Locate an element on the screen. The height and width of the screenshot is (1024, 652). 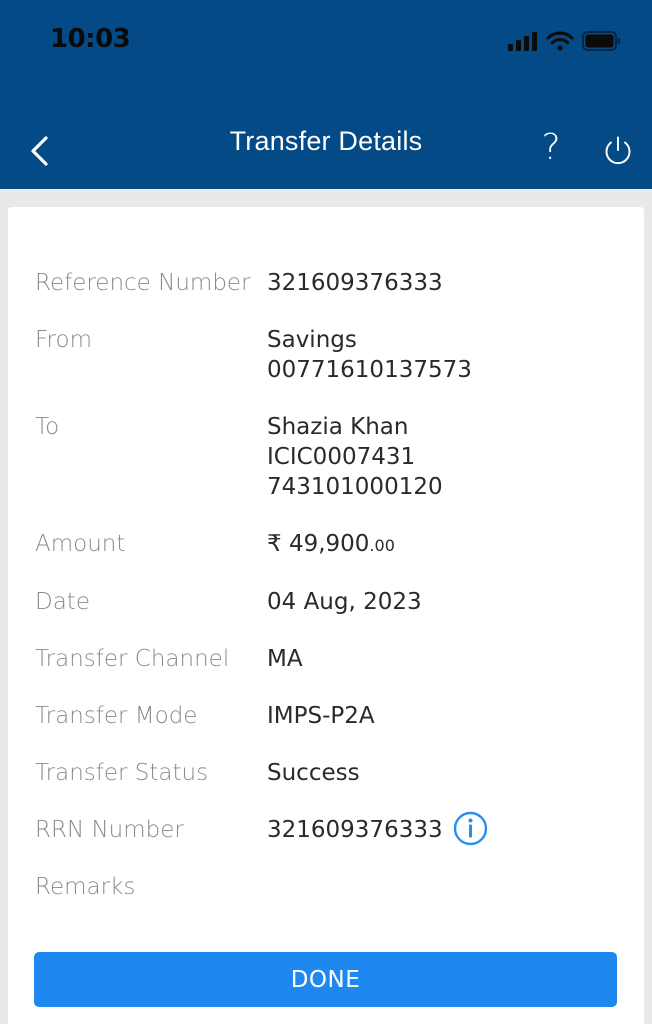
to-payee-name: Shazia Khan is located at coordinates (338, 427).